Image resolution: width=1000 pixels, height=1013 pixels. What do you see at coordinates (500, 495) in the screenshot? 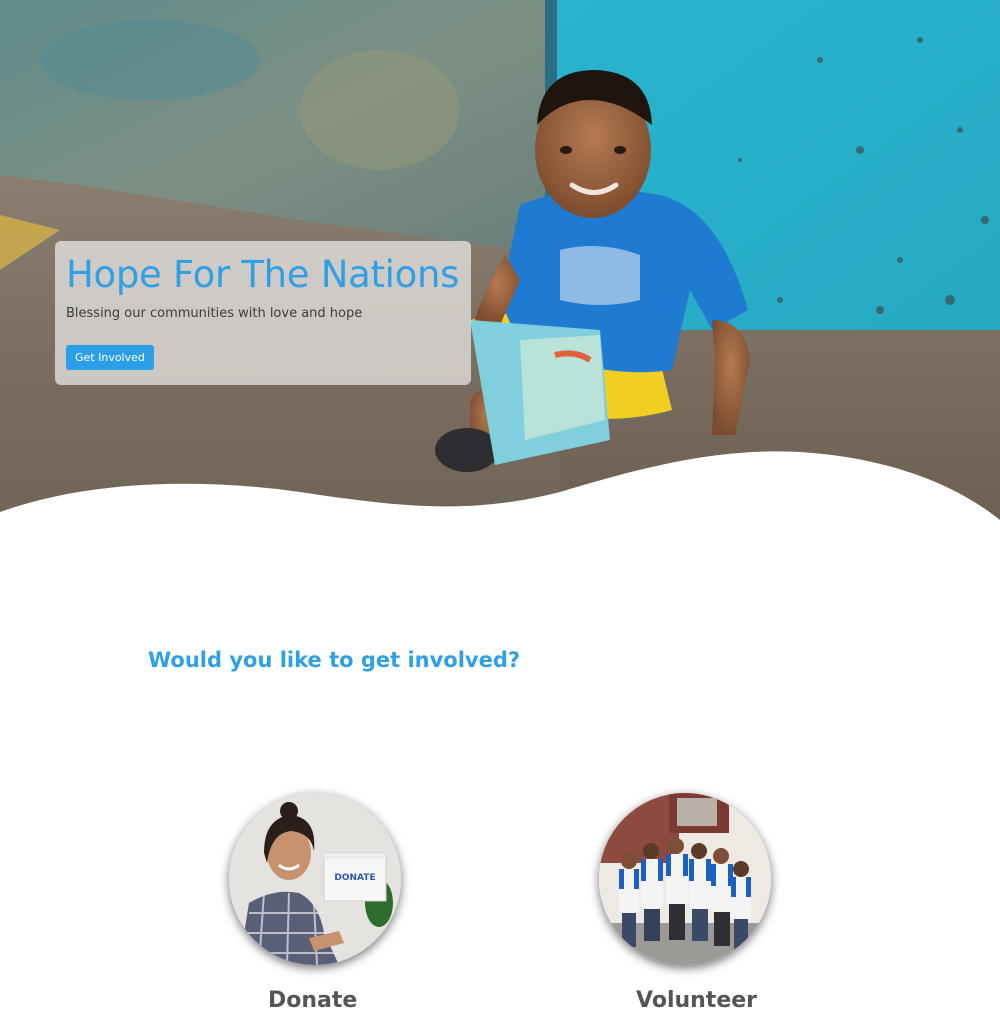
I see `hero-wave-divider` at bounding box center [500, 495].